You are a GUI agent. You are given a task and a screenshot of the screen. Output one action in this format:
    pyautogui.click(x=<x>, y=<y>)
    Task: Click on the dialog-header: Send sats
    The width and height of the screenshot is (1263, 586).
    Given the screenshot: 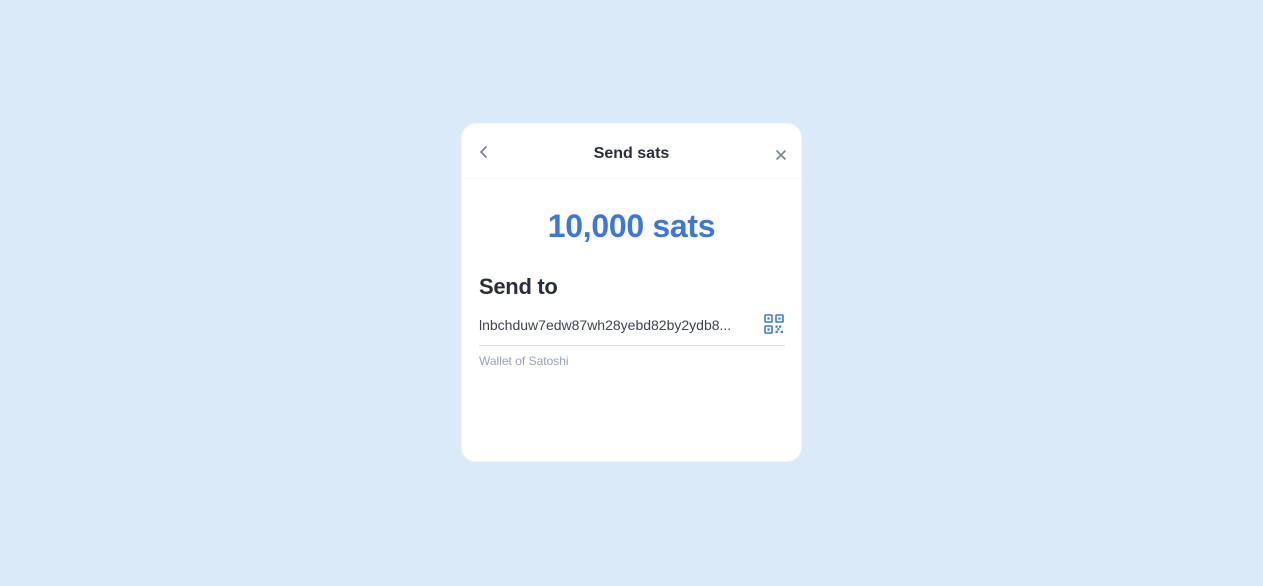 What is the action you would take?
    pyautogui.click(x=631, y=151)
    